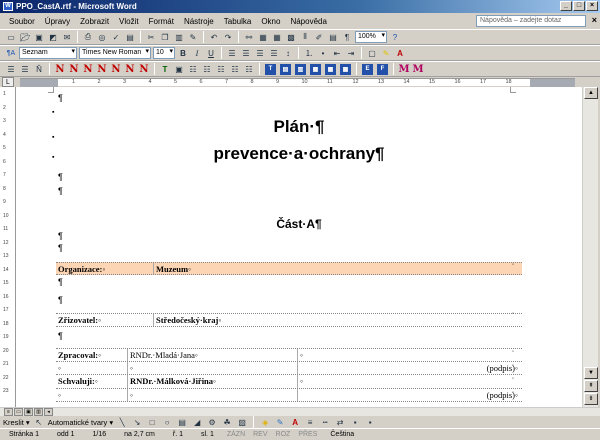  Describe the element at coordinates (18, 412) in the screenshot. I see `web-view-icon: ▭` at that location.